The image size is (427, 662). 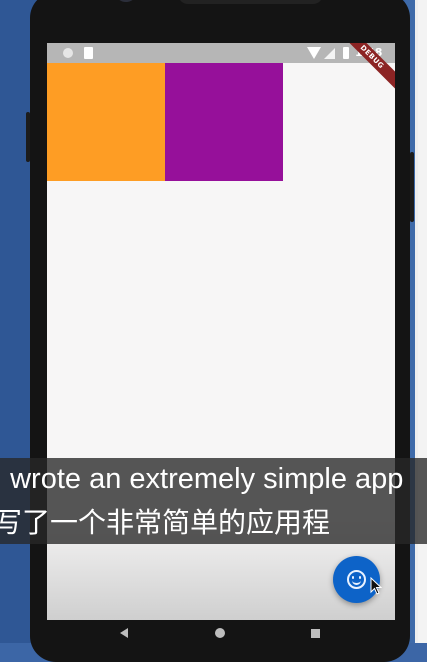 What do you see at coordinates (221, 53) in the screenshot?
I see `status-bar: 1:48` at bounding box center [221, 53].